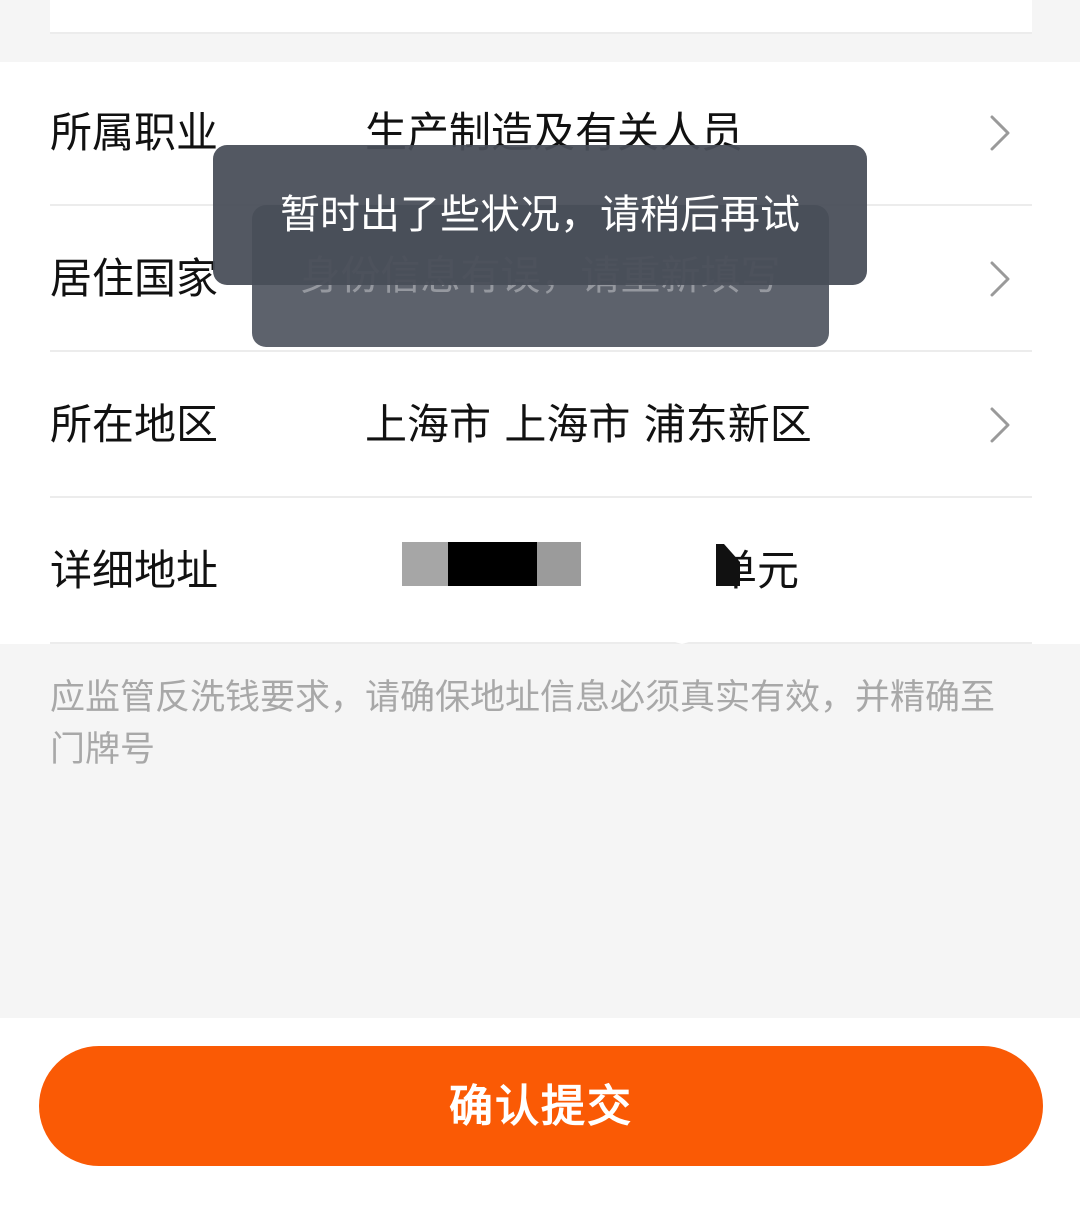 This screenshot has height=1207, width=1080. What do you see at coordinates (541, 1106) in the screenshot?
I see `confirm-submit-button: 确认提交` at bounding box center [541, 1106].